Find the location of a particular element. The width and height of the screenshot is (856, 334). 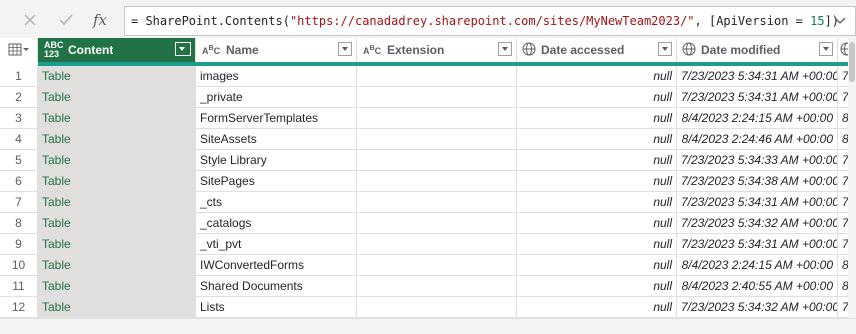

table-cell-name: Shared Documents is located at coordinates (276, 286).